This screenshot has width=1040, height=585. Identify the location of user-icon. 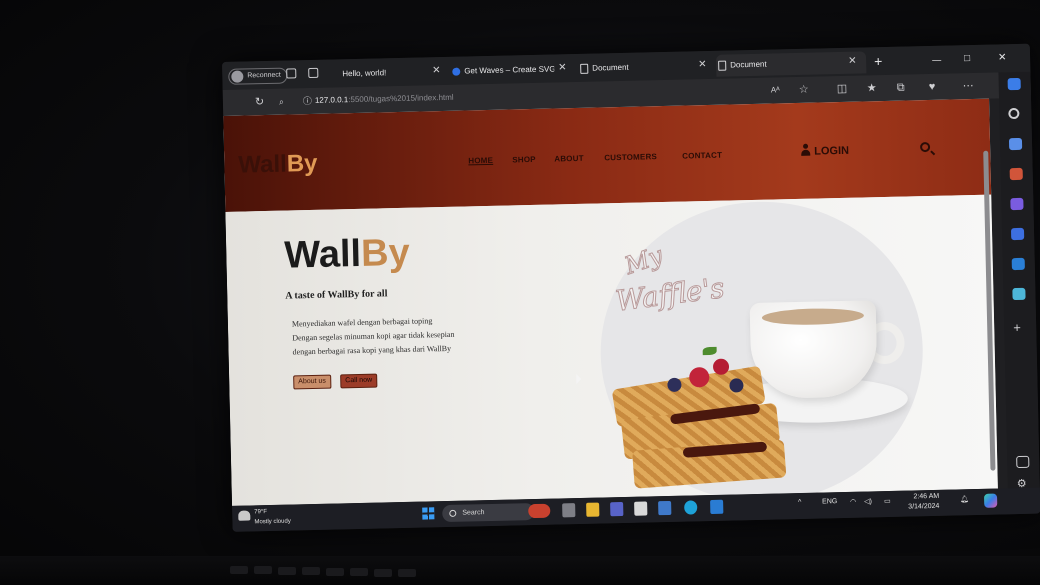
(805, 150).